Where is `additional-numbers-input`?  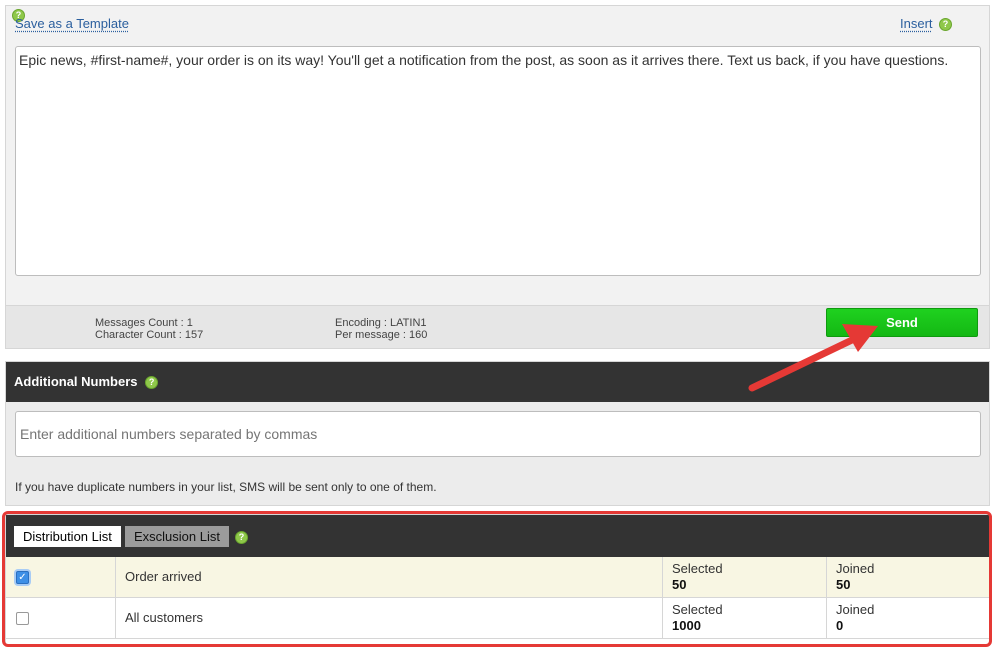 additional-numbers-input is located at coordinates (498, 434).